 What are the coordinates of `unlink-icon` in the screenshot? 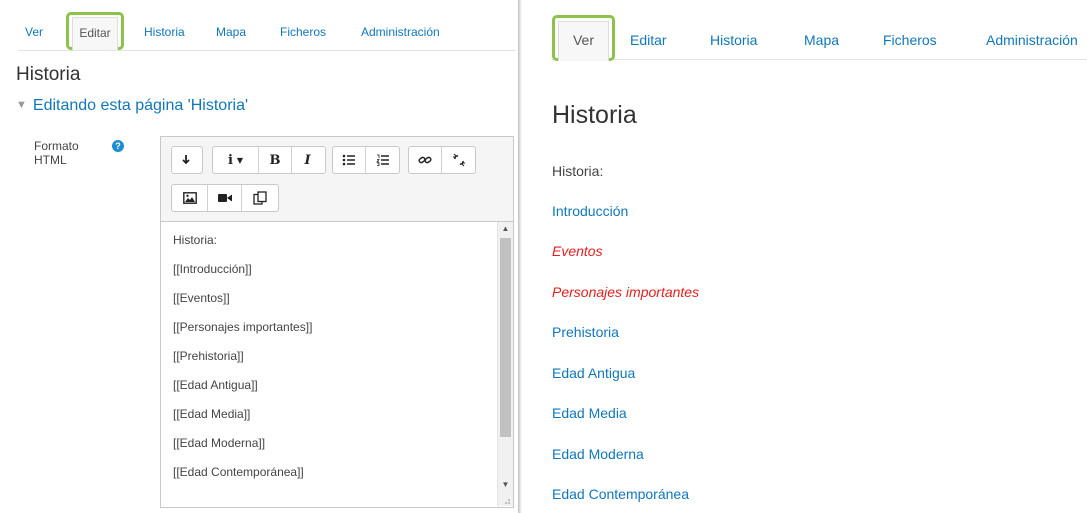 It's located at (458, 160).